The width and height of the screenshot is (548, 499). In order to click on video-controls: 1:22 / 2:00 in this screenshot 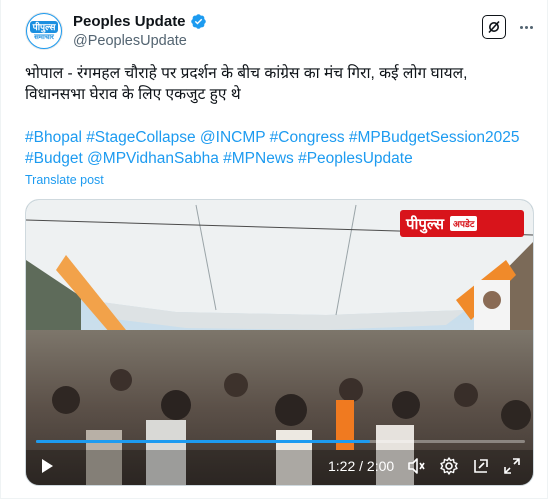, I will do `click(279, 466)`.